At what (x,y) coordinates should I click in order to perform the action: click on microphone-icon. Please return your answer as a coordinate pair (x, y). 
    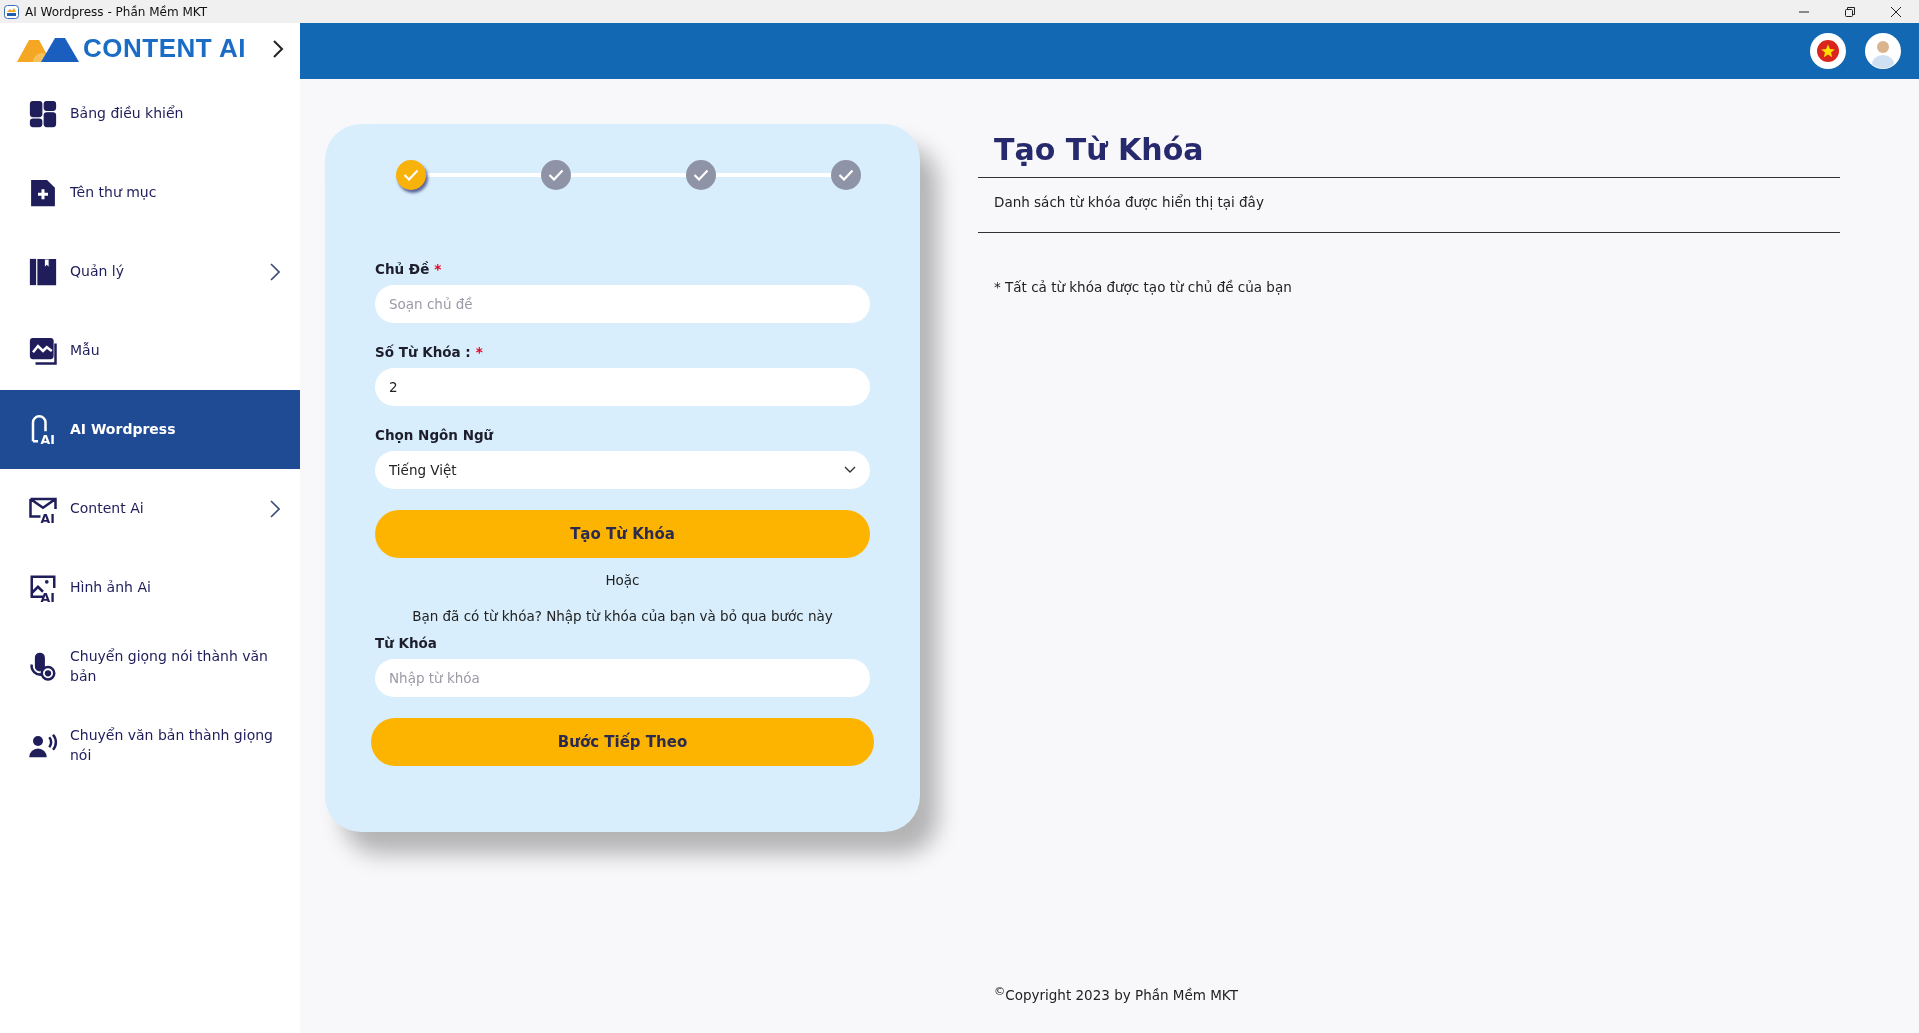
    Looking at the image, I should click on (43, 666).